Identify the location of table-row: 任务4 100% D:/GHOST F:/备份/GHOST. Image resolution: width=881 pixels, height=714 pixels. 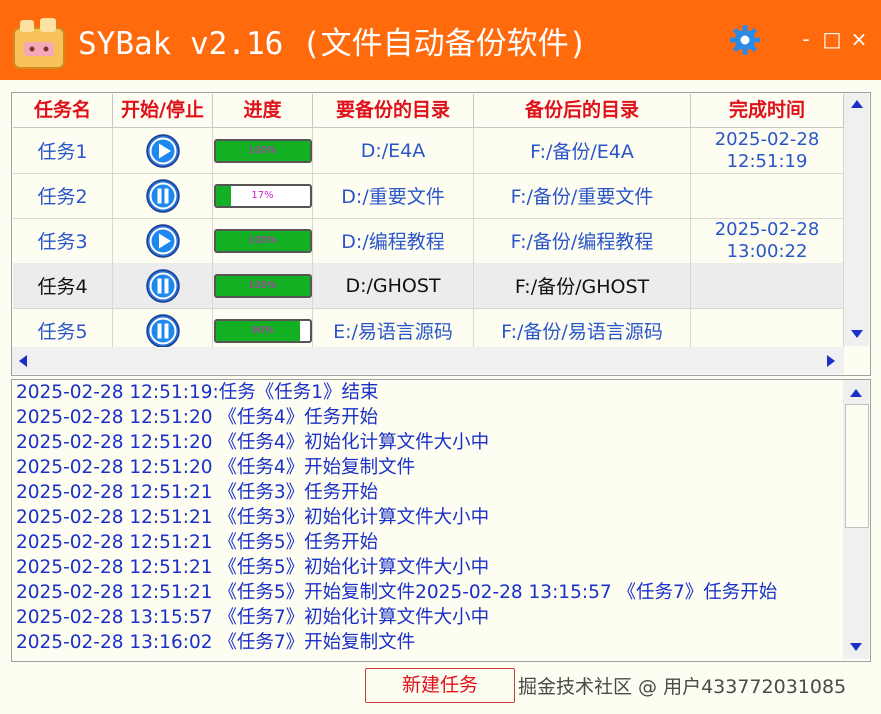
(428, 286).